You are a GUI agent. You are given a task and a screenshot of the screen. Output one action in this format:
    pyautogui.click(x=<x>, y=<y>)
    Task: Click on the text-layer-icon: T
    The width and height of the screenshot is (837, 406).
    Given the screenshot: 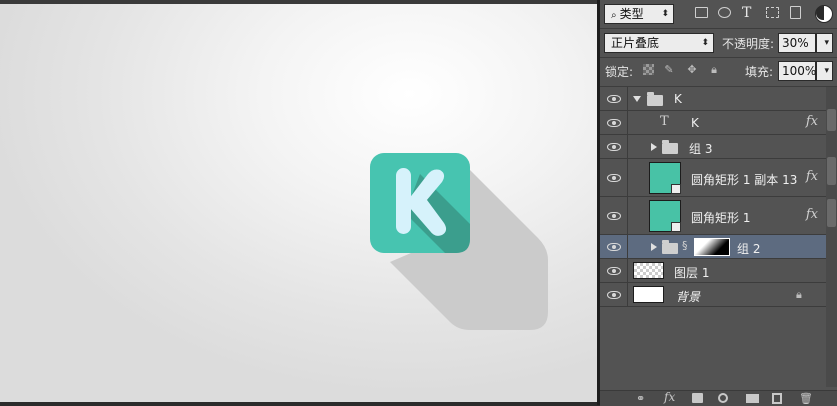 What is the action you would take?
    pyautogui.click(x=664, y=121)
    